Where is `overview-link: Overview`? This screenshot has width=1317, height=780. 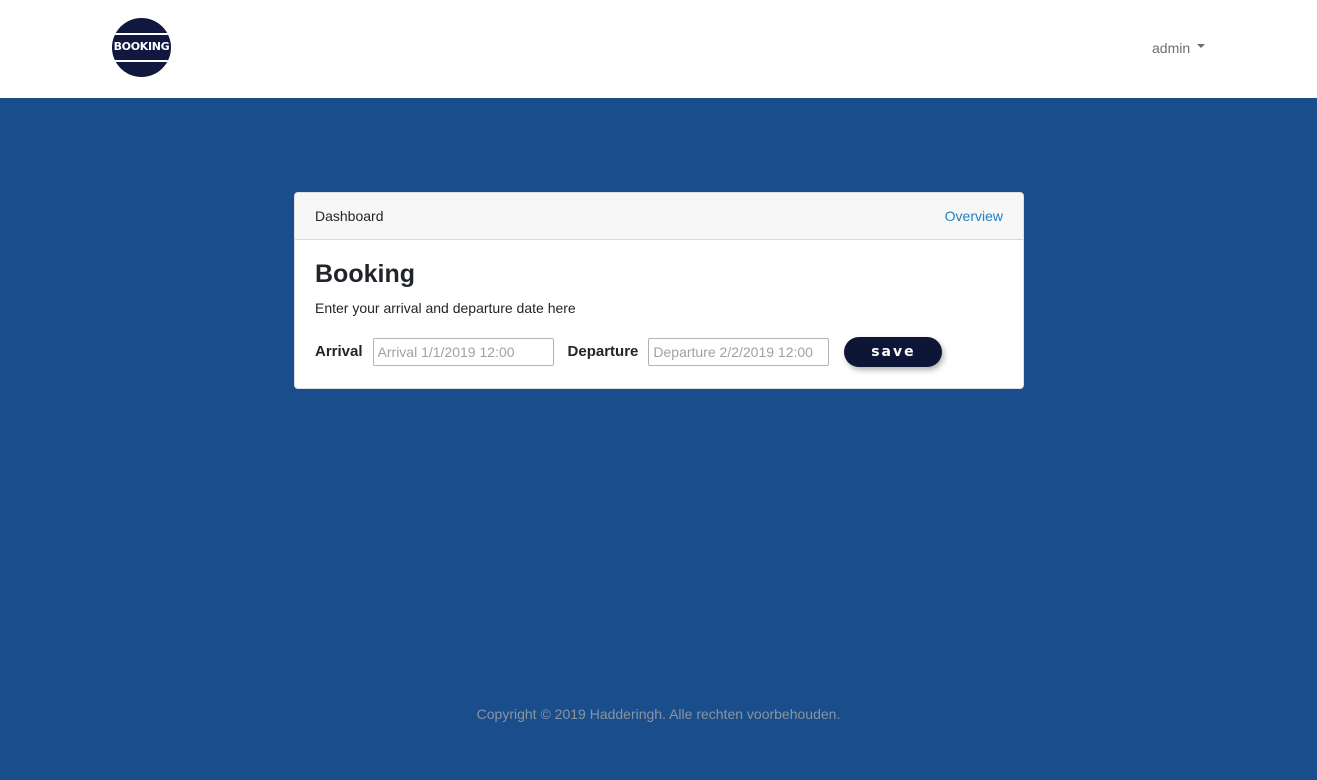 overview-link: Overview is located at coordinates (974, 216).